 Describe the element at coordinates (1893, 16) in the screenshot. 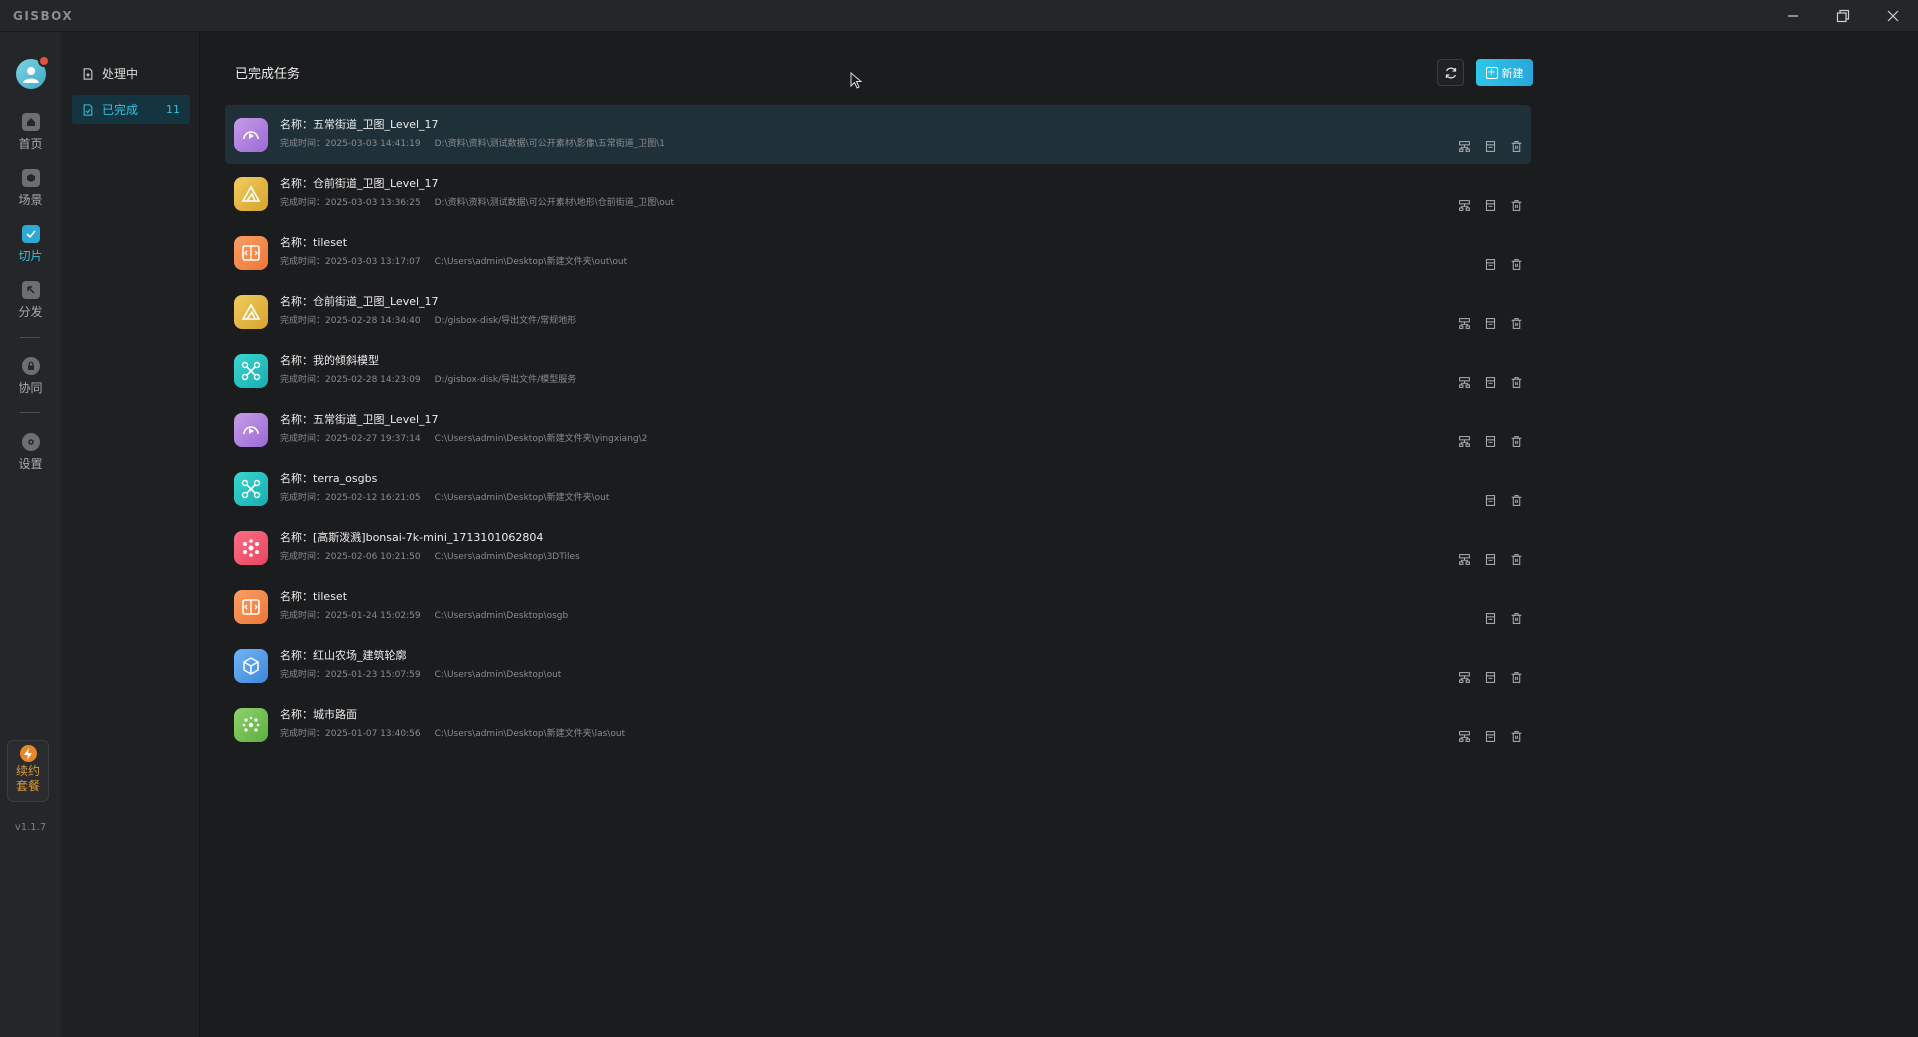

I see `close-icon` at that location.